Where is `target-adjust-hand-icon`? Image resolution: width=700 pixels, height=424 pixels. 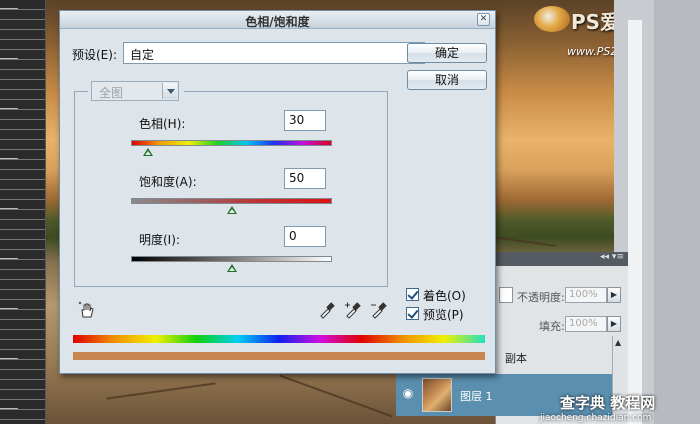 target-adjust-hand-icon is located at coordinates (87, 310).